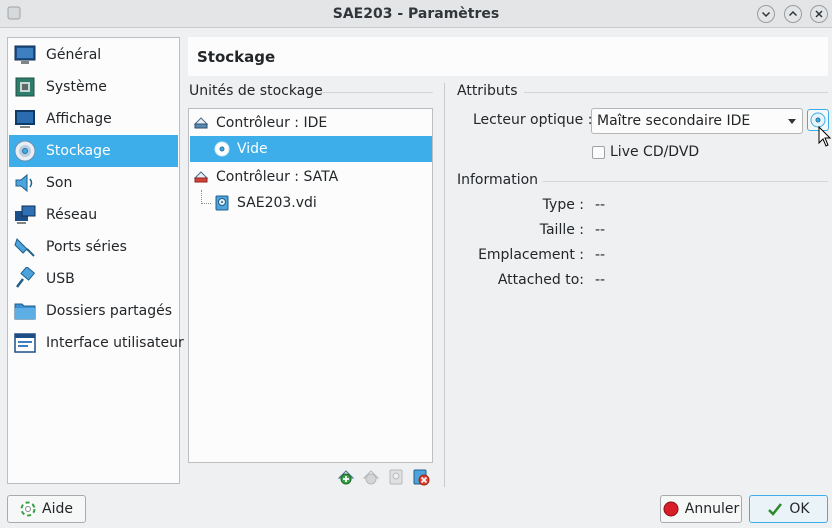  Describe the element at coordinates (277, 177) in the screenshot. I see `tree-node-label: Contrôleur : SATA` at that location.